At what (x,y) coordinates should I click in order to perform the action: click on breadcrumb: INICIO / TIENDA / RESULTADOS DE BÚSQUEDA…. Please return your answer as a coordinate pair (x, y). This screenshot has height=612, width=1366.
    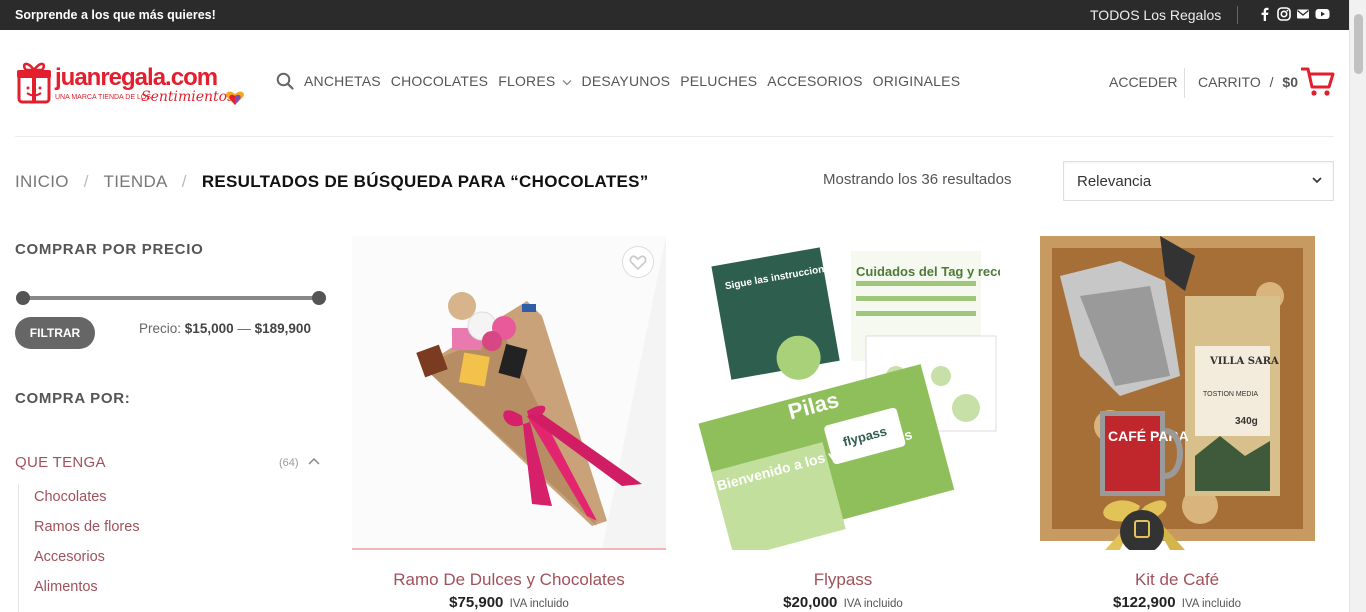
    Looking at the image, I should click on (332, 182).